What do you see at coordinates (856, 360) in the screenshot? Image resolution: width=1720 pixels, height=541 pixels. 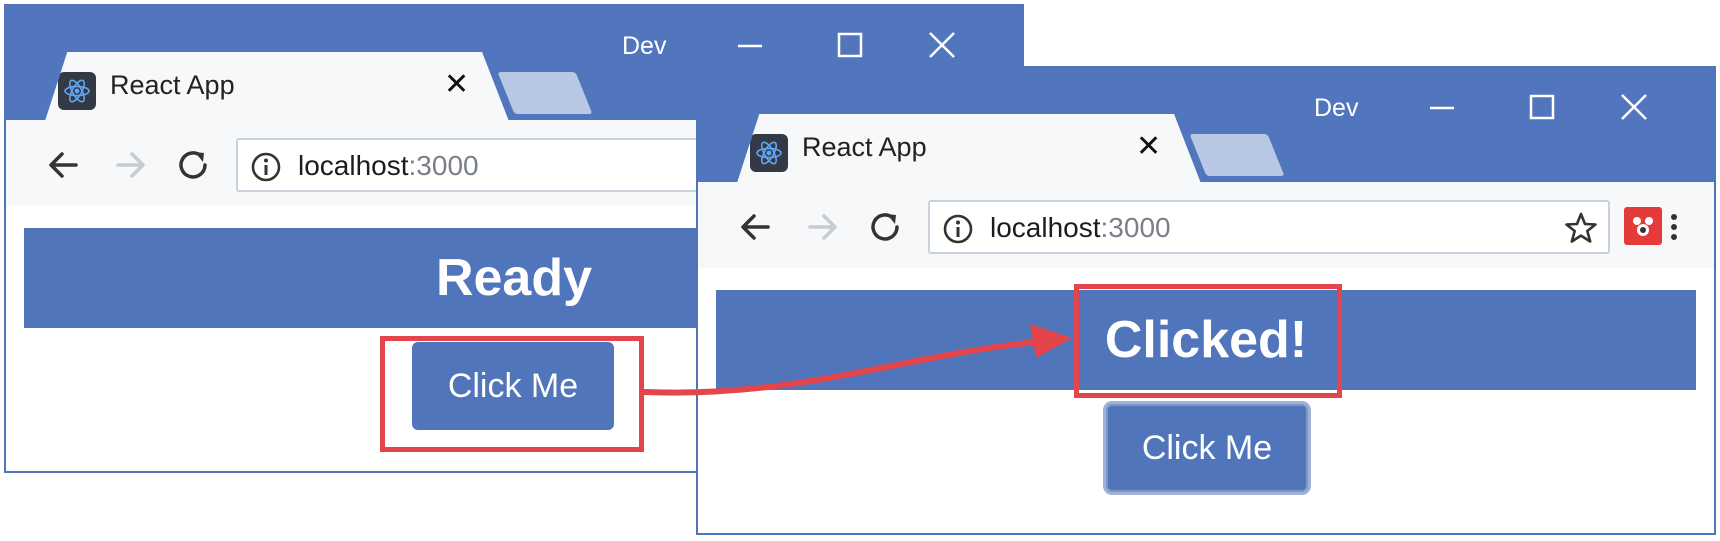 I see `connector-arrow` at bounding box center [856, 360].